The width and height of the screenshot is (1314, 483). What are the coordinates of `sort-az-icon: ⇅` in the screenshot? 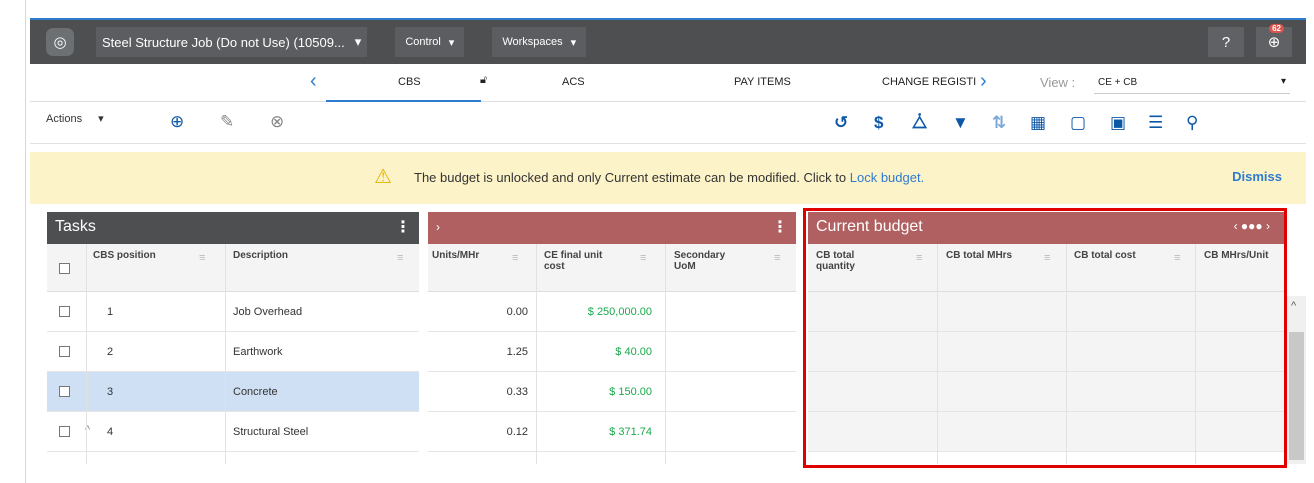 It's located at (999, 123).